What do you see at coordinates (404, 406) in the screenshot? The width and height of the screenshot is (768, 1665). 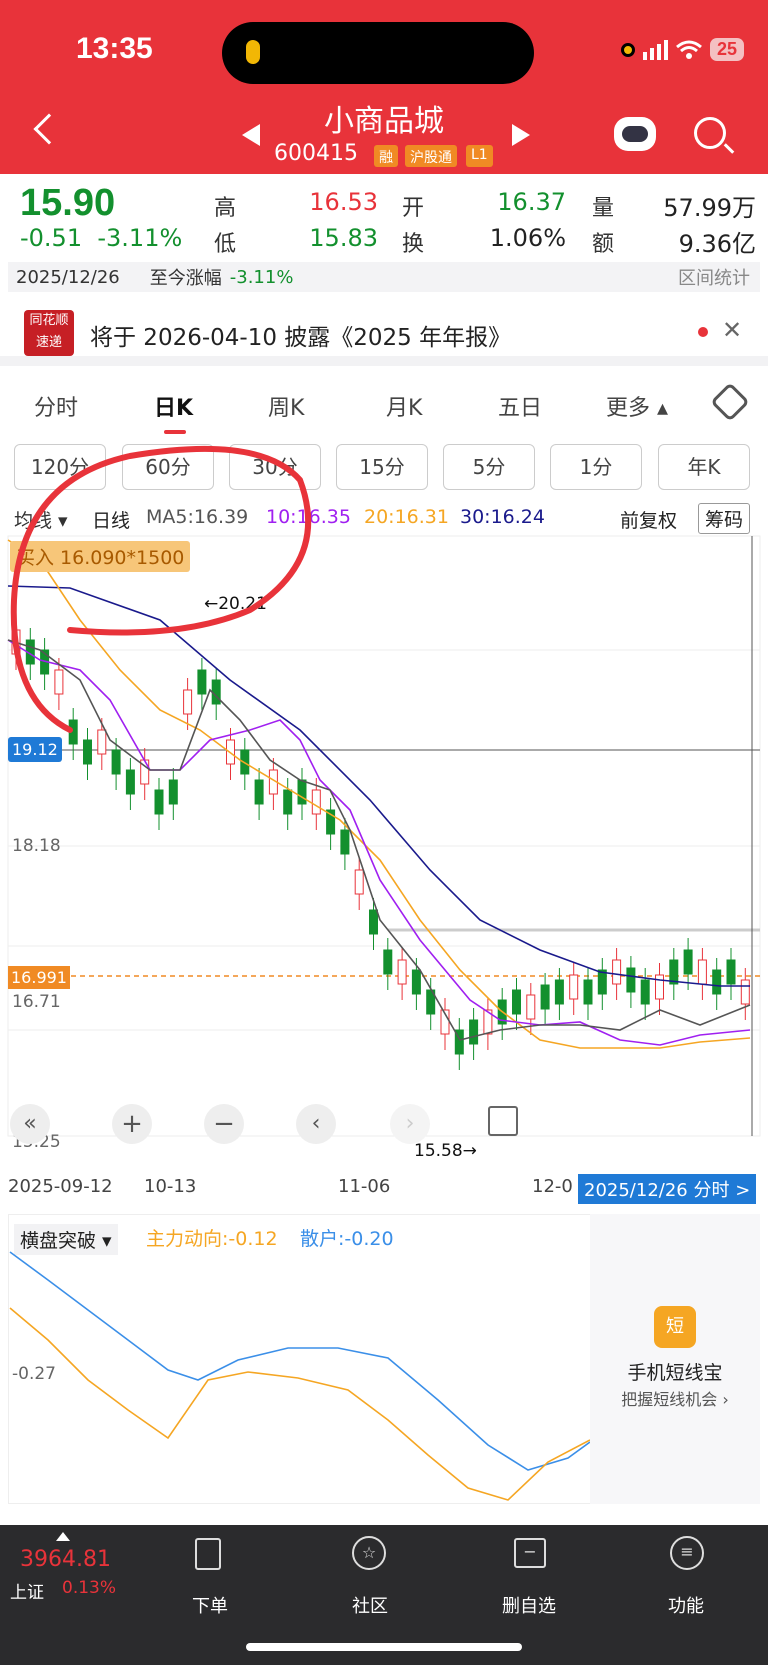 I see `tab-monthly-k: 月K` at bounding box center [404, 406].